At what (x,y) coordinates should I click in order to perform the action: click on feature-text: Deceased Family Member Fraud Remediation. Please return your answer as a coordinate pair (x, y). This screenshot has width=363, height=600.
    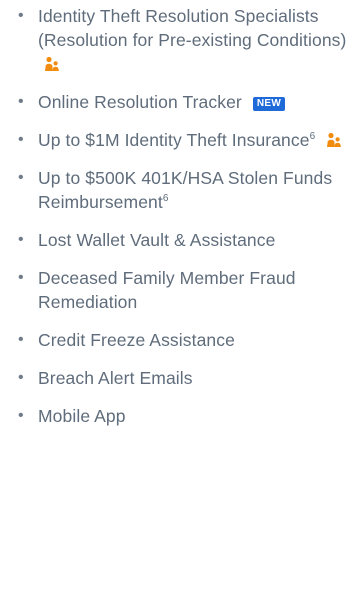
    Looking at the image, I should click on (167, 290).